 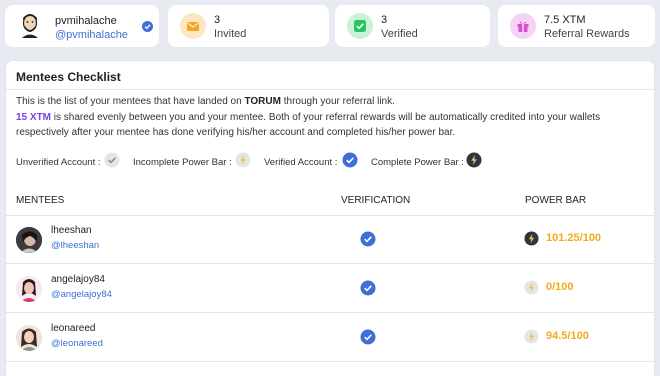 I want to click on verified-card: 3 Verified, so click(x=412, y=26).